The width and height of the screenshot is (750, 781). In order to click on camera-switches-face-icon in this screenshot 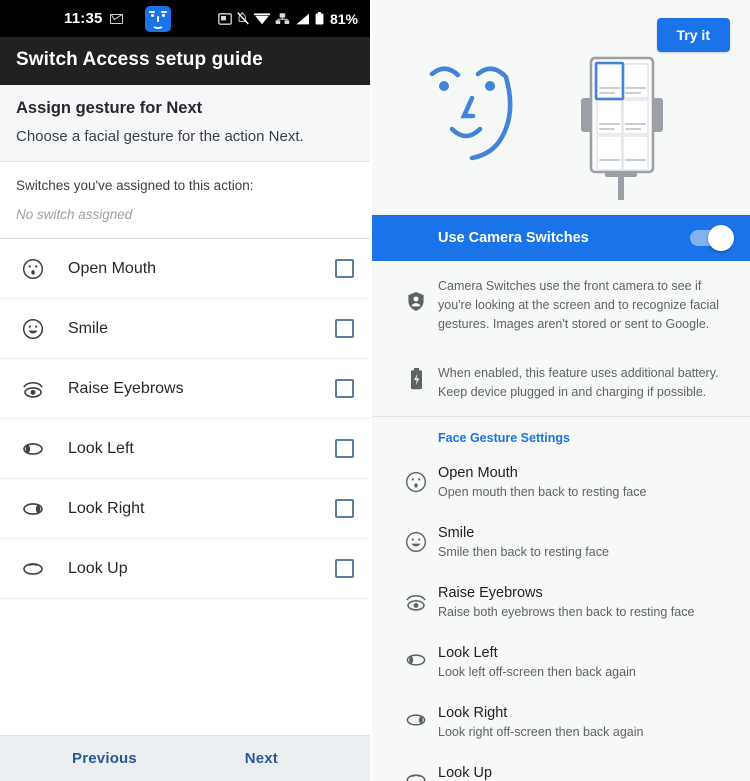, I will do `click(157, 18)`.